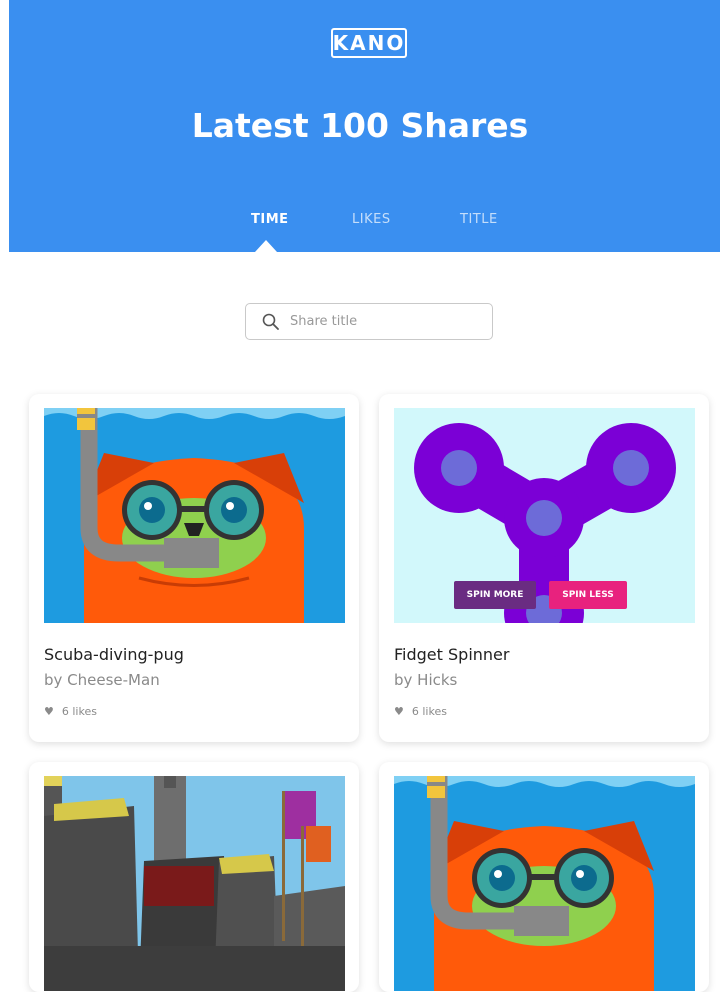 This screenshot has width=720, height=992. I want to click on search-box, so click(369, 321).